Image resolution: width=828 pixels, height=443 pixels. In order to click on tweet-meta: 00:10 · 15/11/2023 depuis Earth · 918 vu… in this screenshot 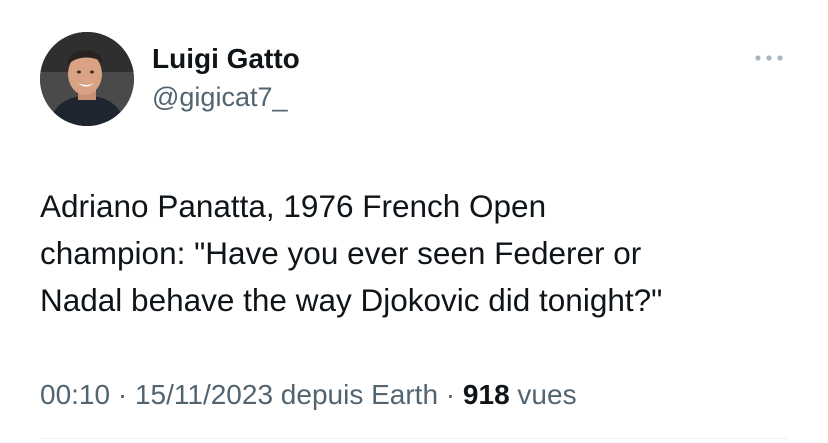, I will do `click(308, 395)`.